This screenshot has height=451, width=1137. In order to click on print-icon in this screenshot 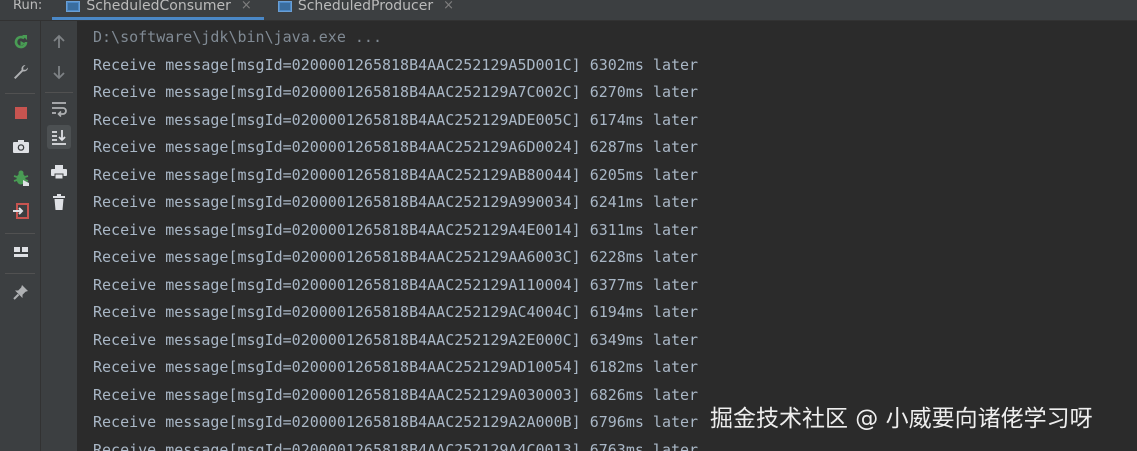, I will do `click(59, 172)`.